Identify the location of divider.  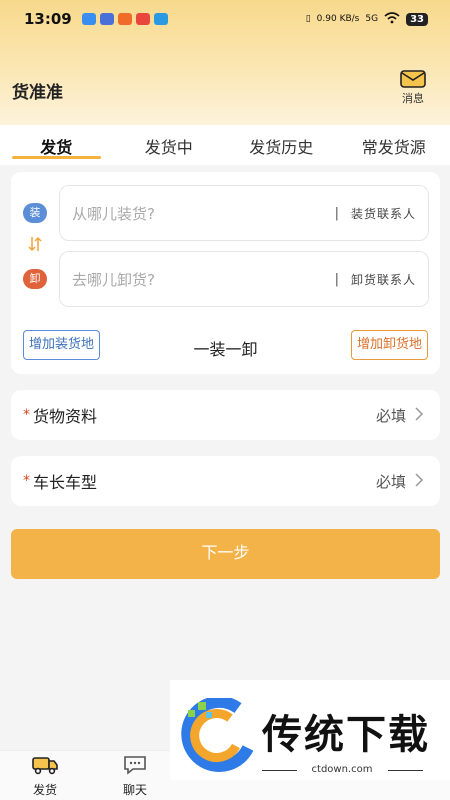
(405, 770).